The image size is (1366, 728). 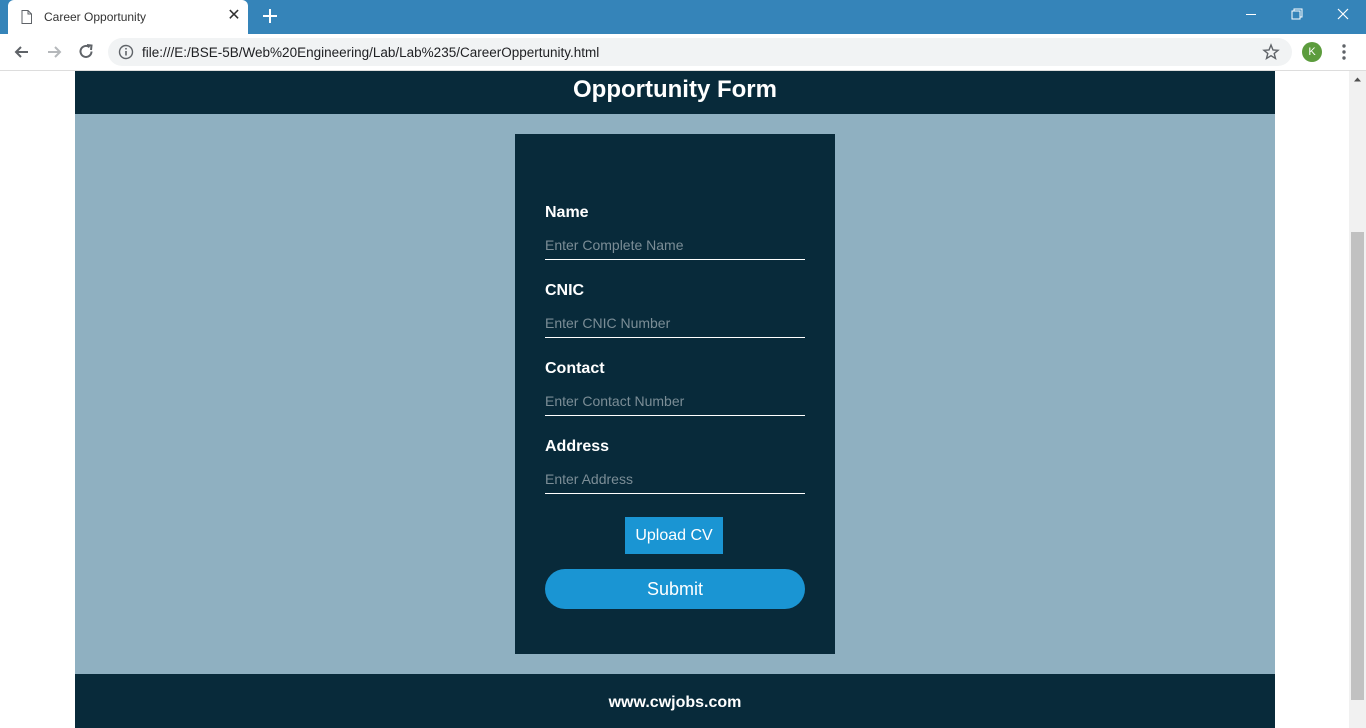 I want to click on browser-titlebar: Career Opportunity ✕, so click(x=683, y=17).